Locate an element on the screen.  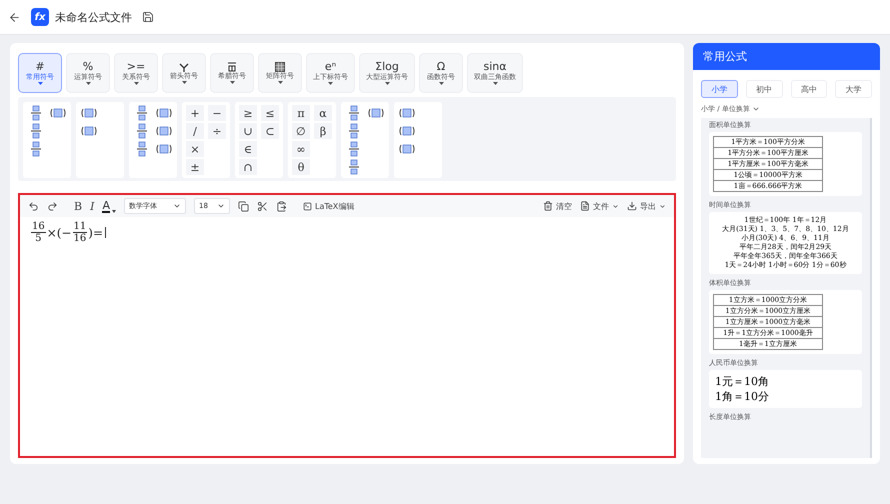
text-cursor is located at coordinates (105, 232).